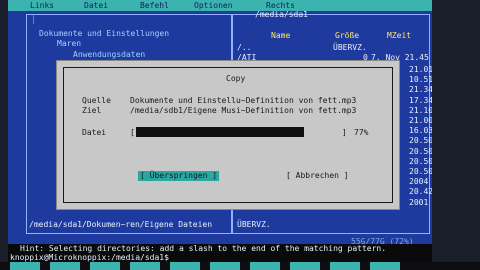 The image size is (480, 270). What do you see at coordinates (280, 5) in the screenshot?
I see `menu-item-rechts: Rechts` at bounding box center [280, 5].